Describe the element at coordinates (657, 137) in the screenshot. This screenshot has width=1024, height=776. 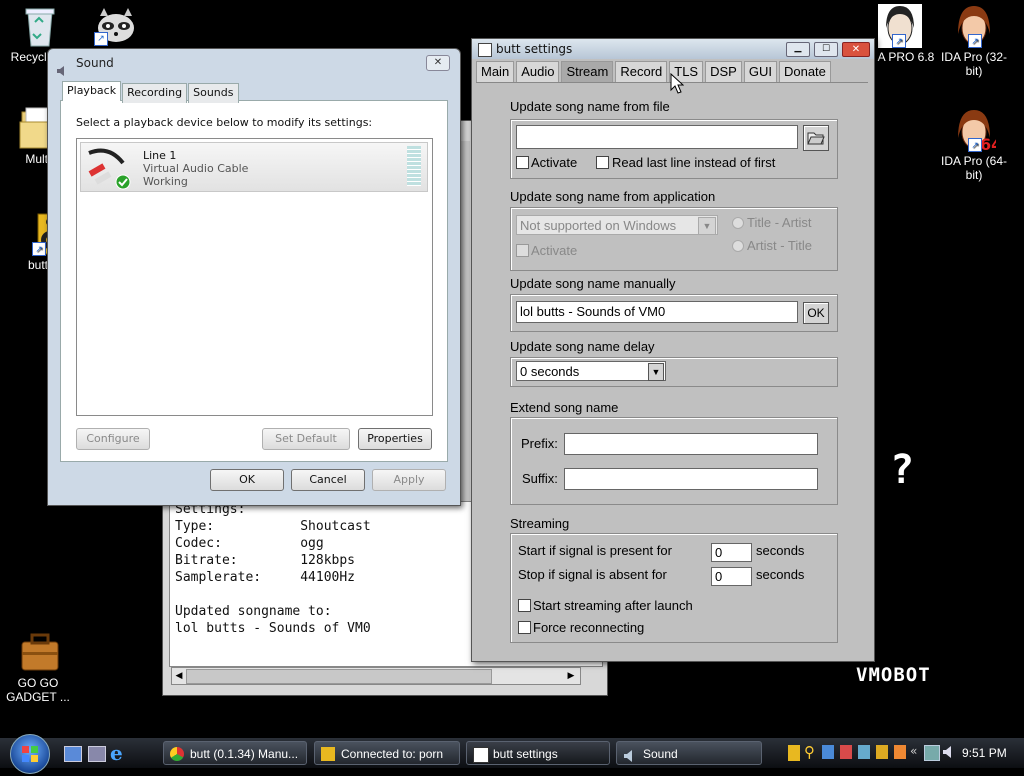
I see `song-file-path-input` at that location.